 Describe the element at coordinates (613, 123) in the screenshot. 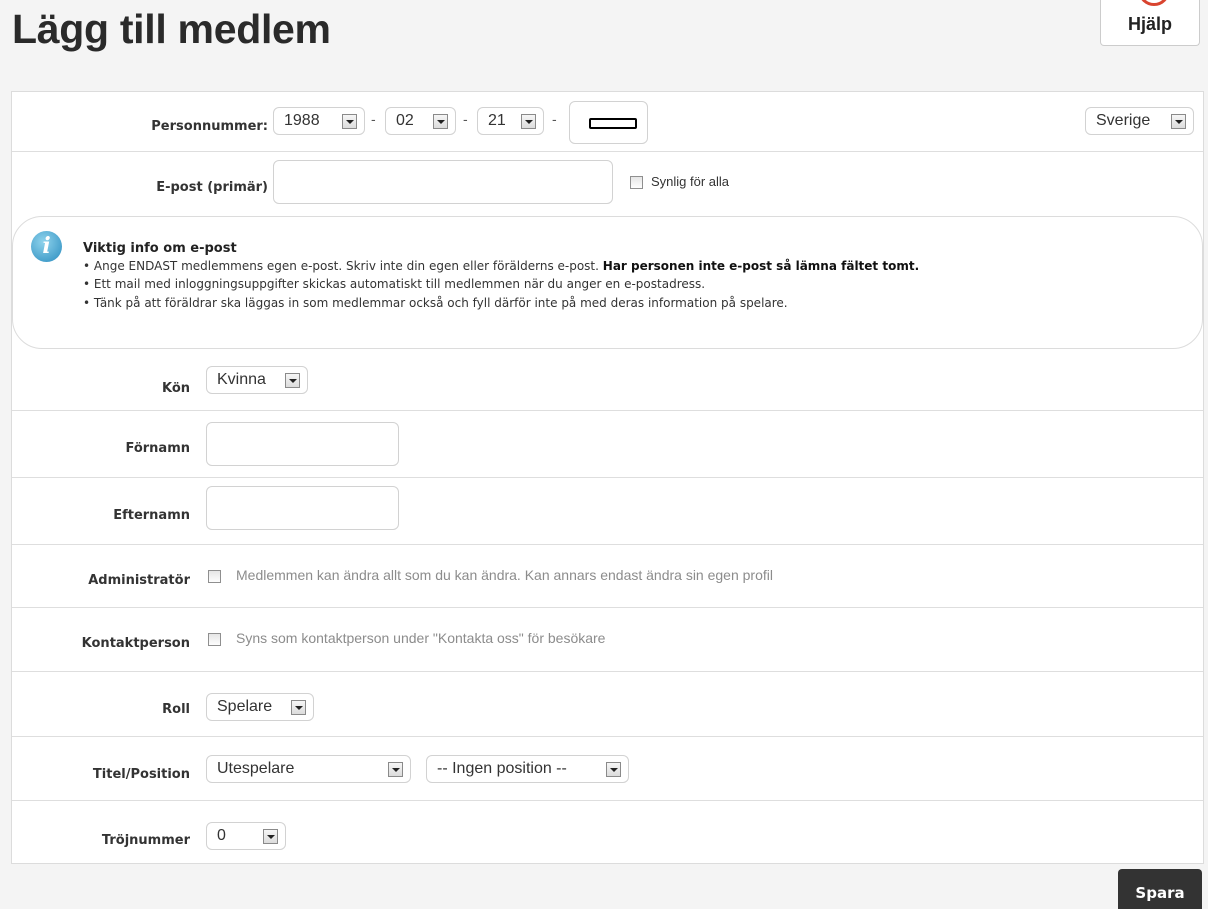

I see `text-field-inner` at that location.